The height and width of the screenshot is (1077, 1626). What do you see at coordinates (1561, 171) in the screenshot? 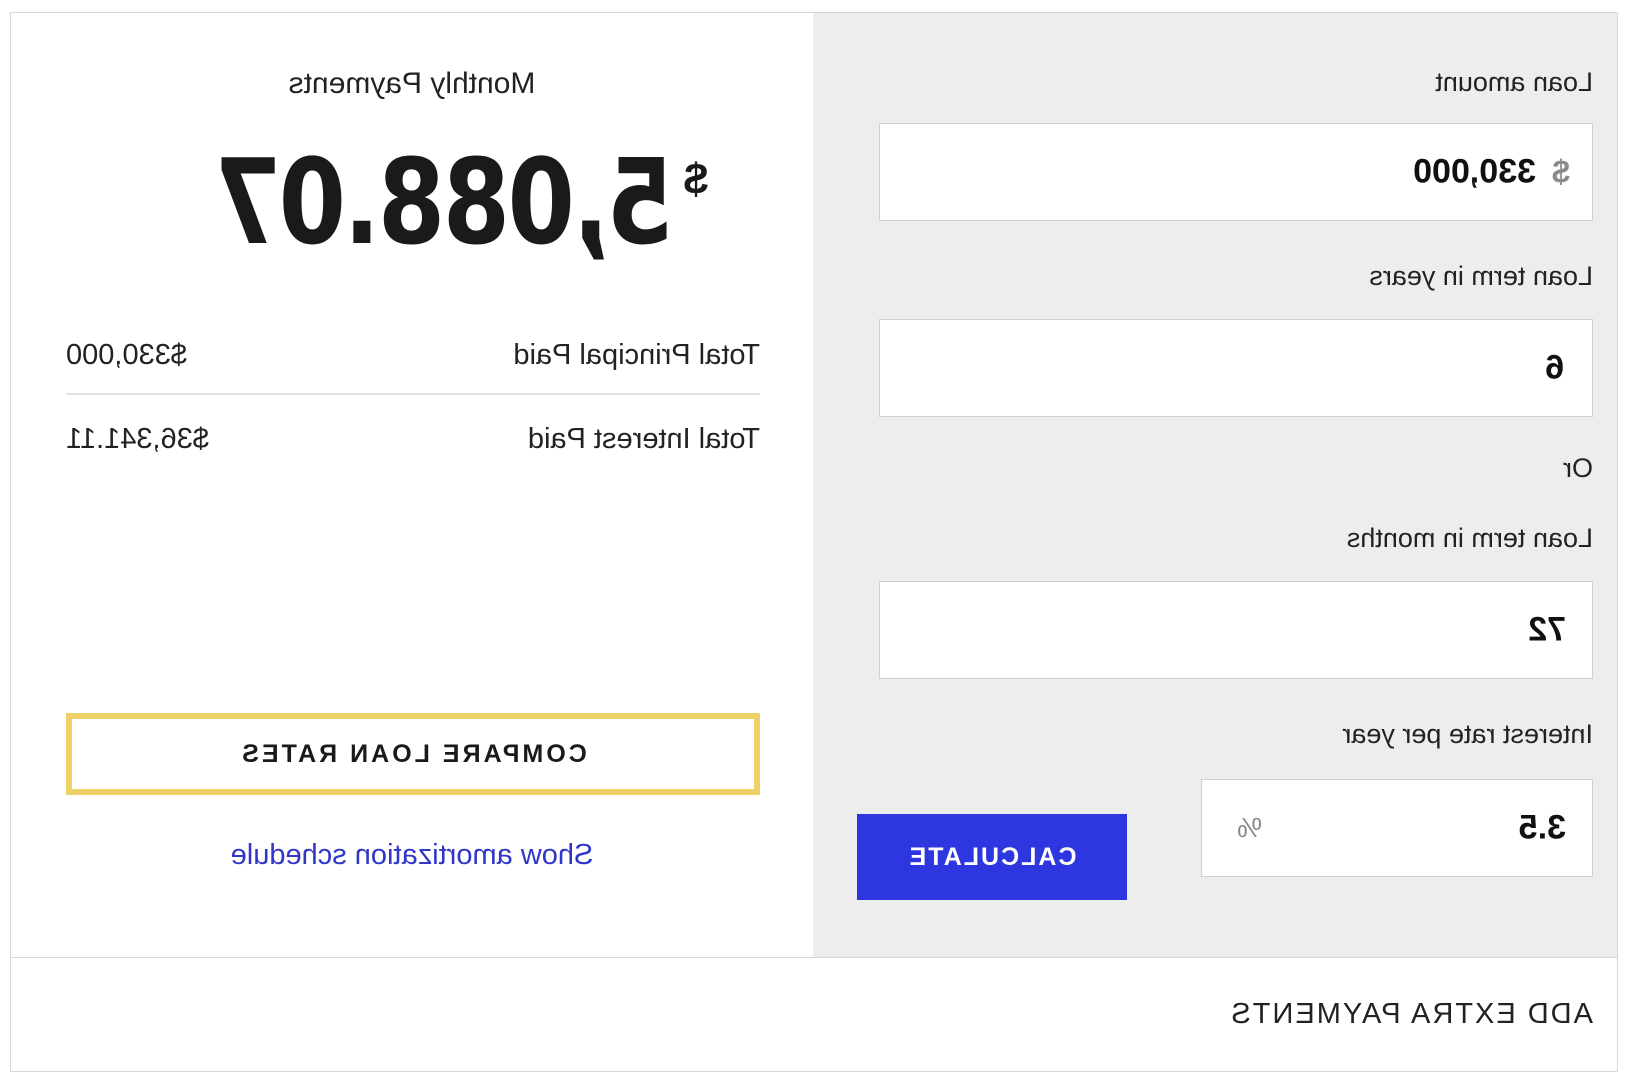
I see `dollar-prefix-icon: $` at bounding box center [1561, 171].